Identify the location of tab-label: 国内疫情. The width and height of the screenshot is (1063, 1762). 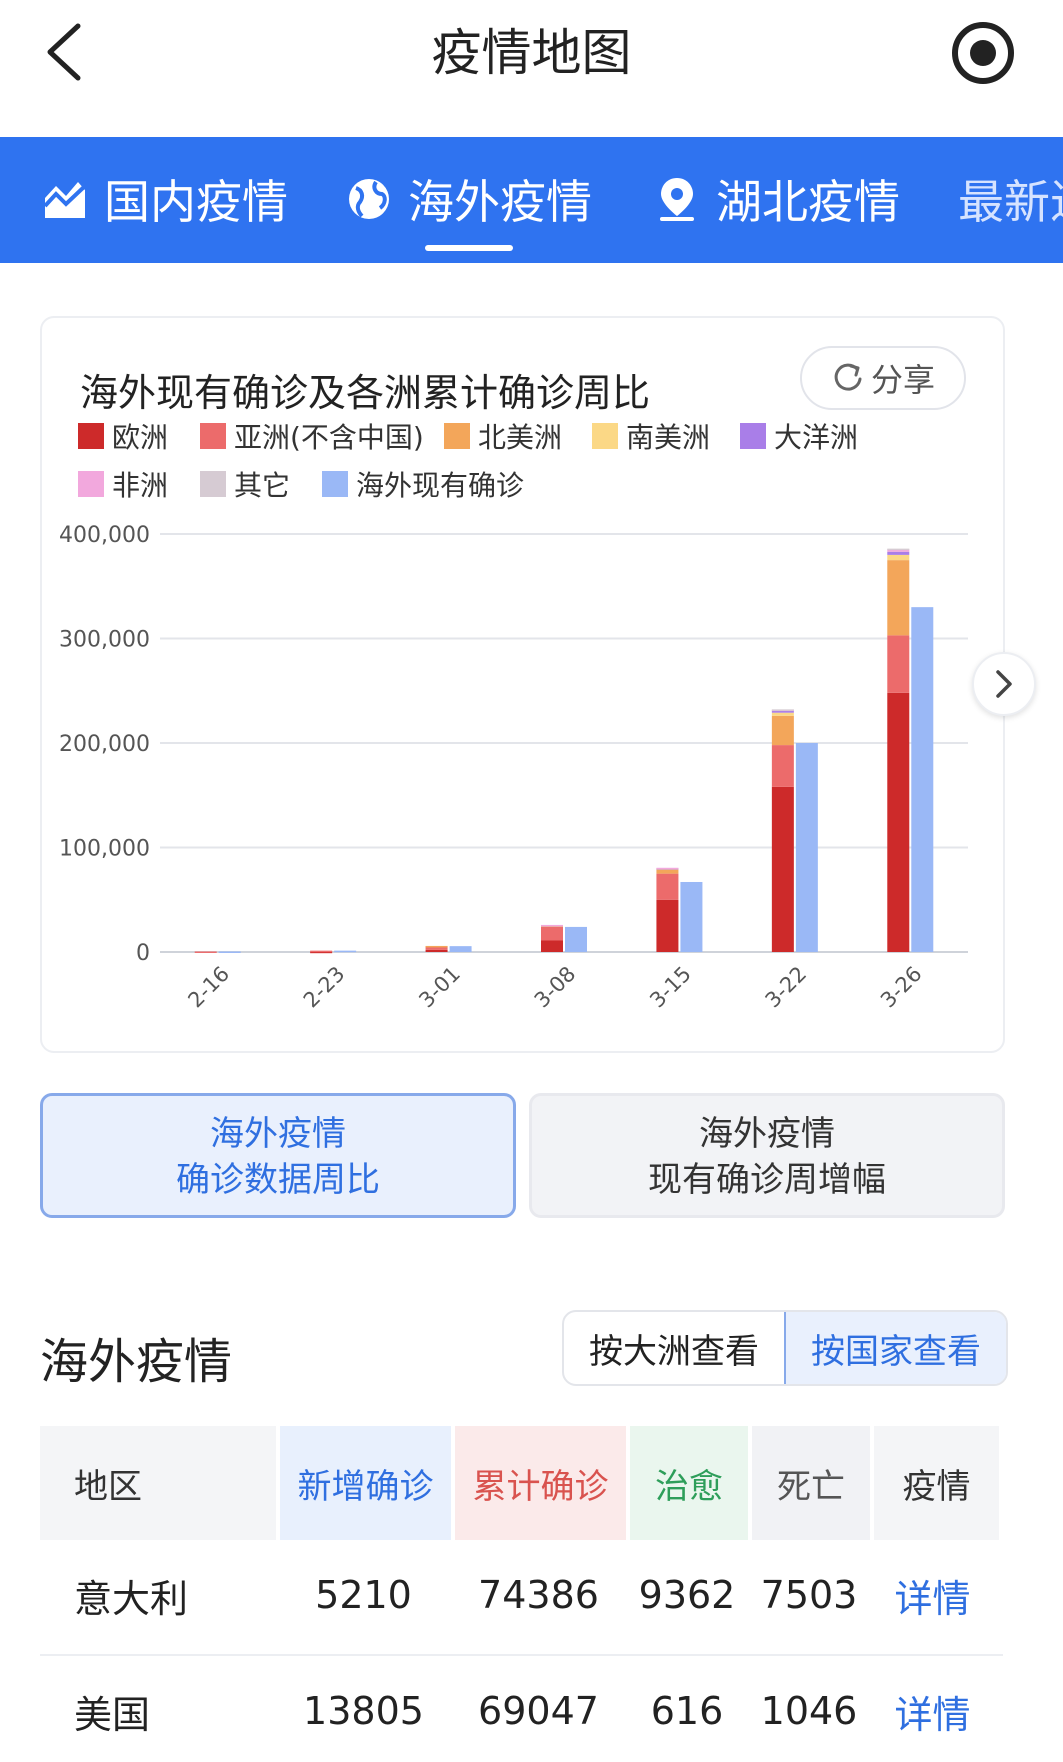
(196, 202).